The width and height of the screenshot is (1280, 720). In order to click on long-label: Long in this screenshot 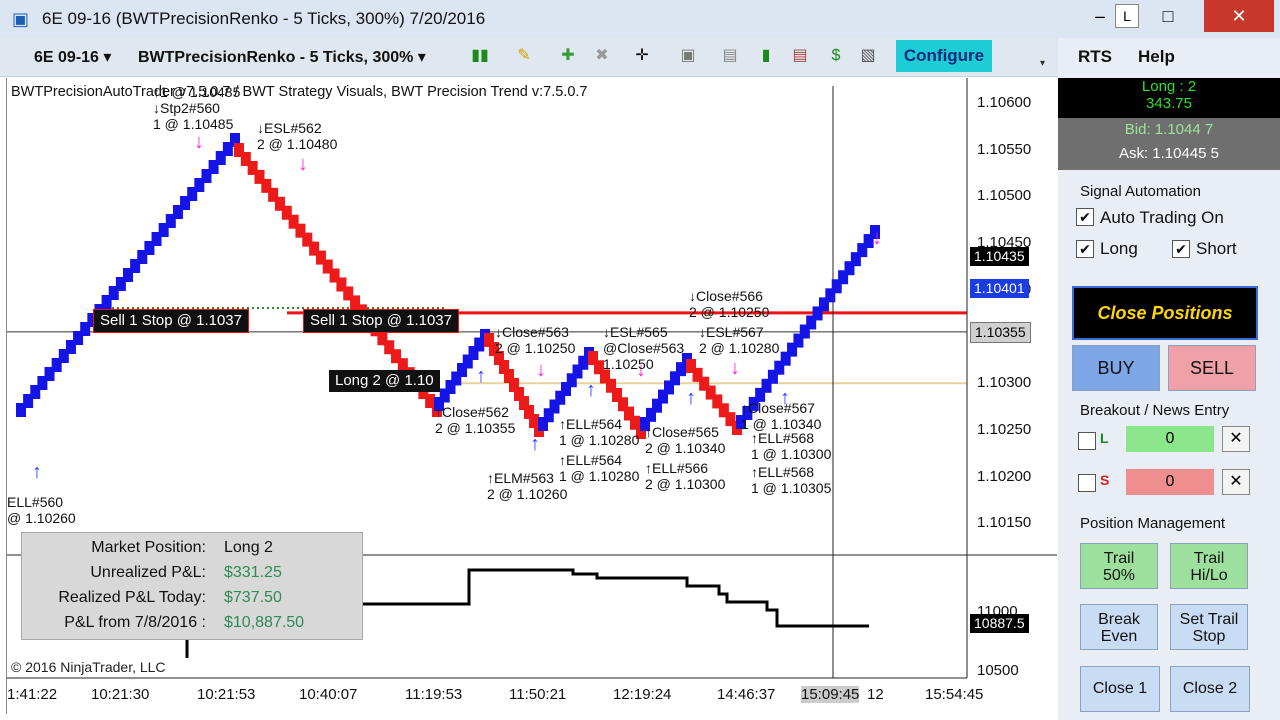, I will do `click(1119, 248)`.